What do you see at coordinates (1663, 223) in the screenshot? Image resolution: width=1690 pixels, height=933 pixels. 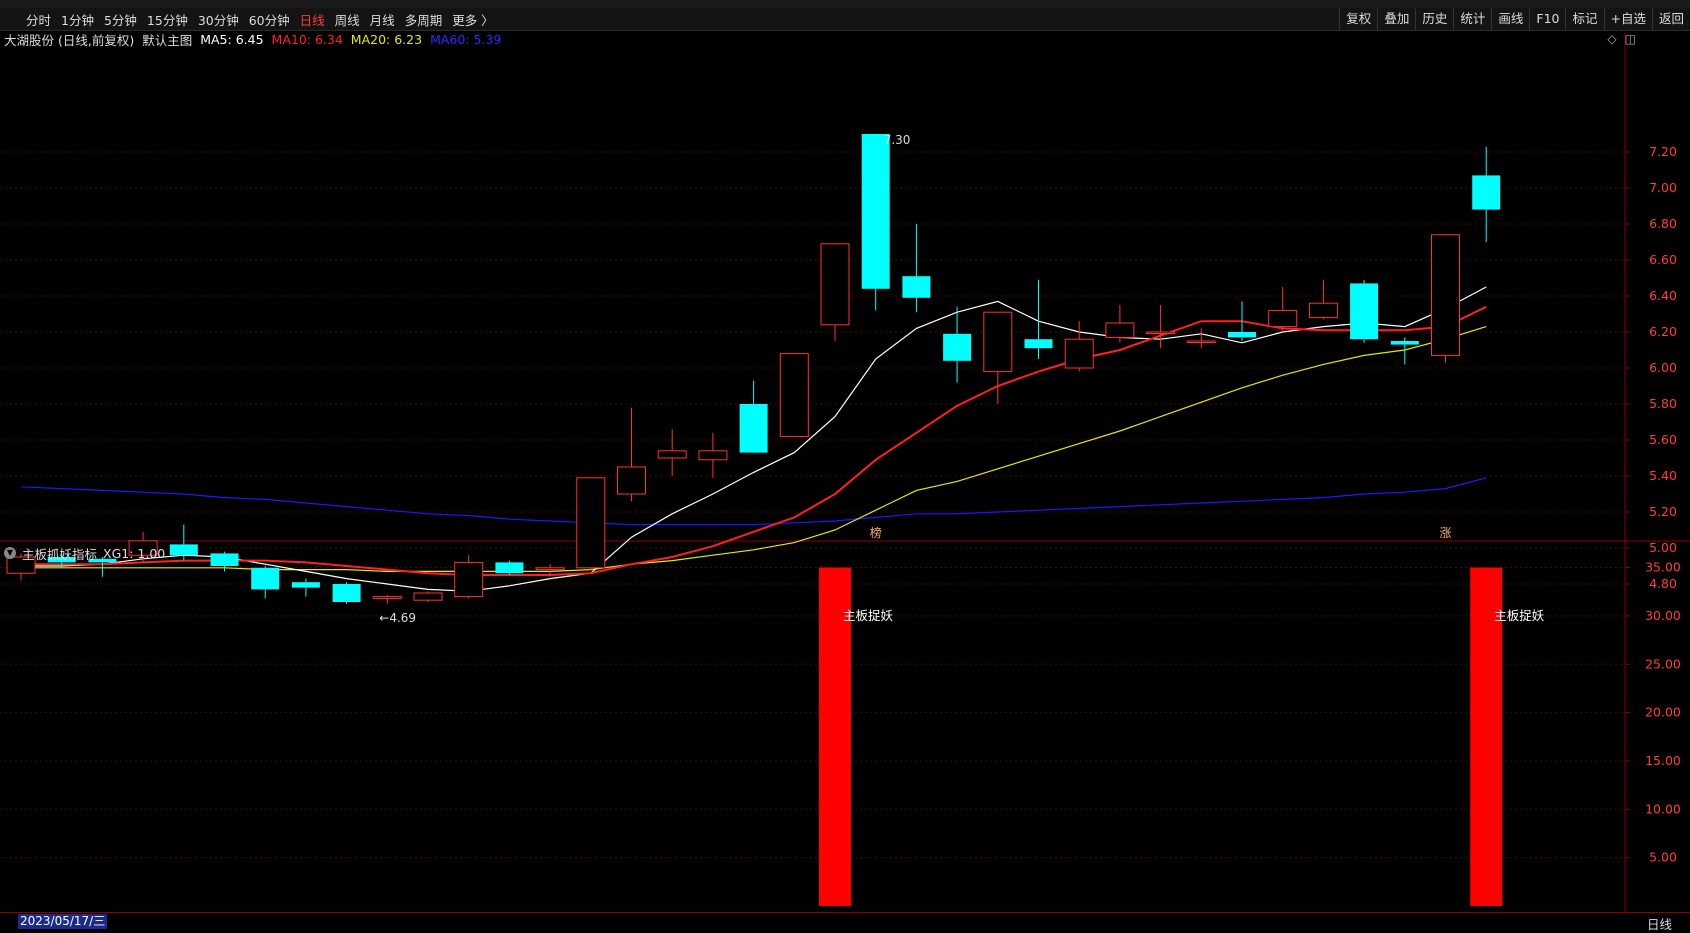 I see `main-y-tick-label: 6.80` at bounding box center [1663, 223].